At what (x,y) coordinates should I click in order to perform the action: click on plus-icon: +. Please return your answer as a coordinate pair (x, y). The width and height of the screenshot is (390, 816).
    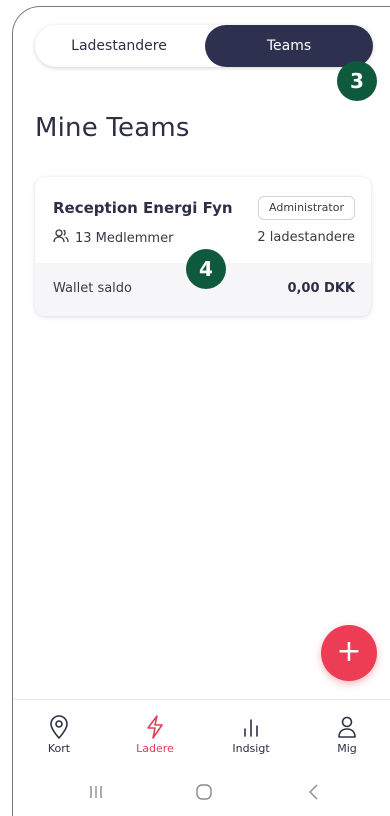
    Looking at the image, I should click on (349, 651).